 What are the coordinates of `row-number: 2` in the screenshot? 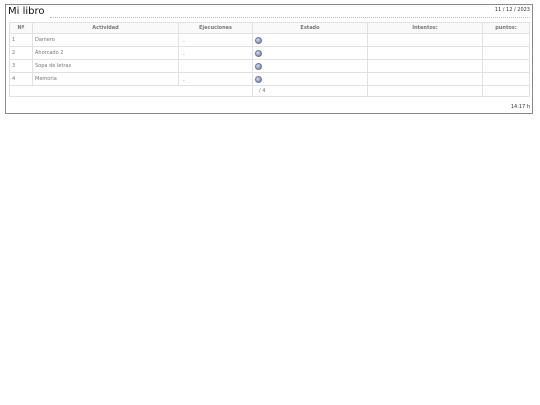 It's located at (21, 53).